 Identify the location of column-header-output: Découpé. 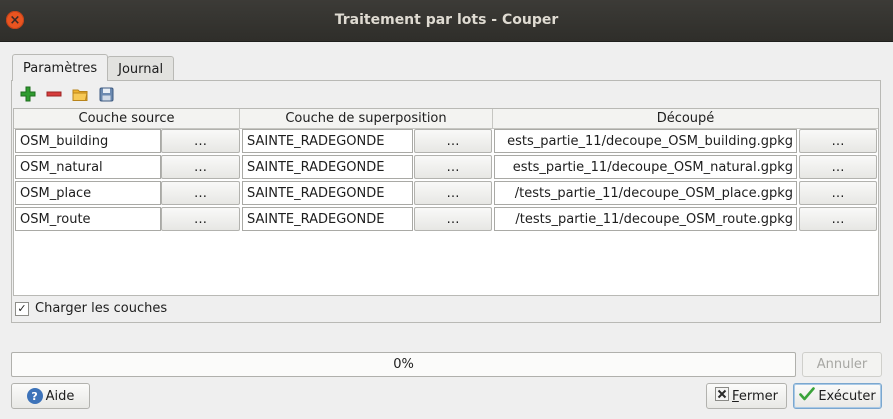
(685, 118).